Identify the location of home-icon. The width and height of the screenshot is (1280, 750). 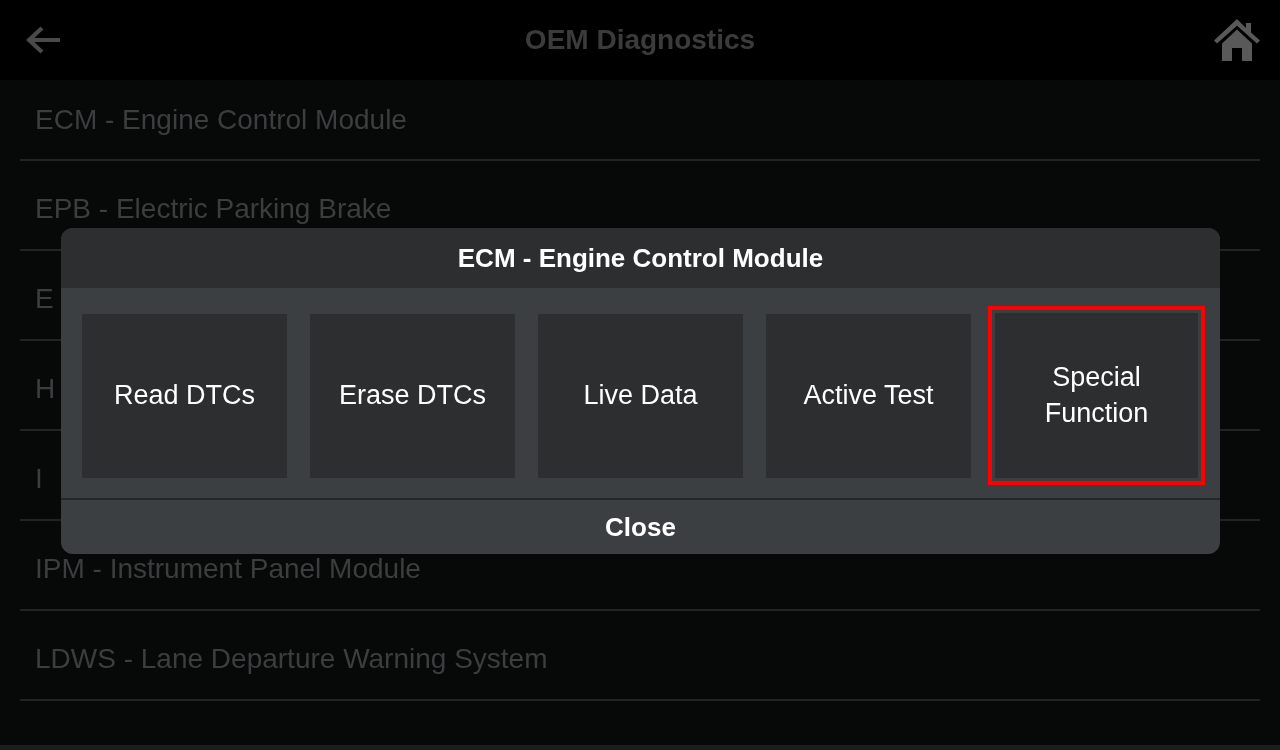
(1237, 40).